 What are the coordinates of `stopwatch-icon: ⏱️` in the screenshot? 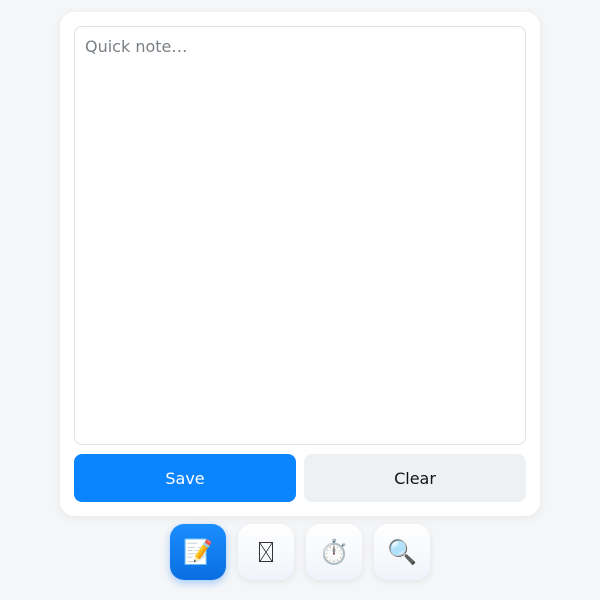 It's located at (334, 552).